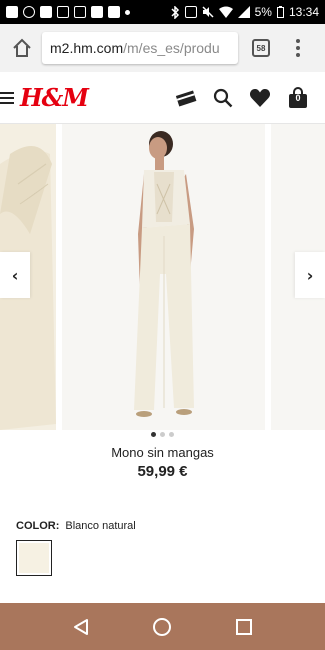 This screenshot has height=650, width=325. What do you see at coordinates (223, 98) in the screenshot?
I see `search-icon` at bounding box center [223, 98].